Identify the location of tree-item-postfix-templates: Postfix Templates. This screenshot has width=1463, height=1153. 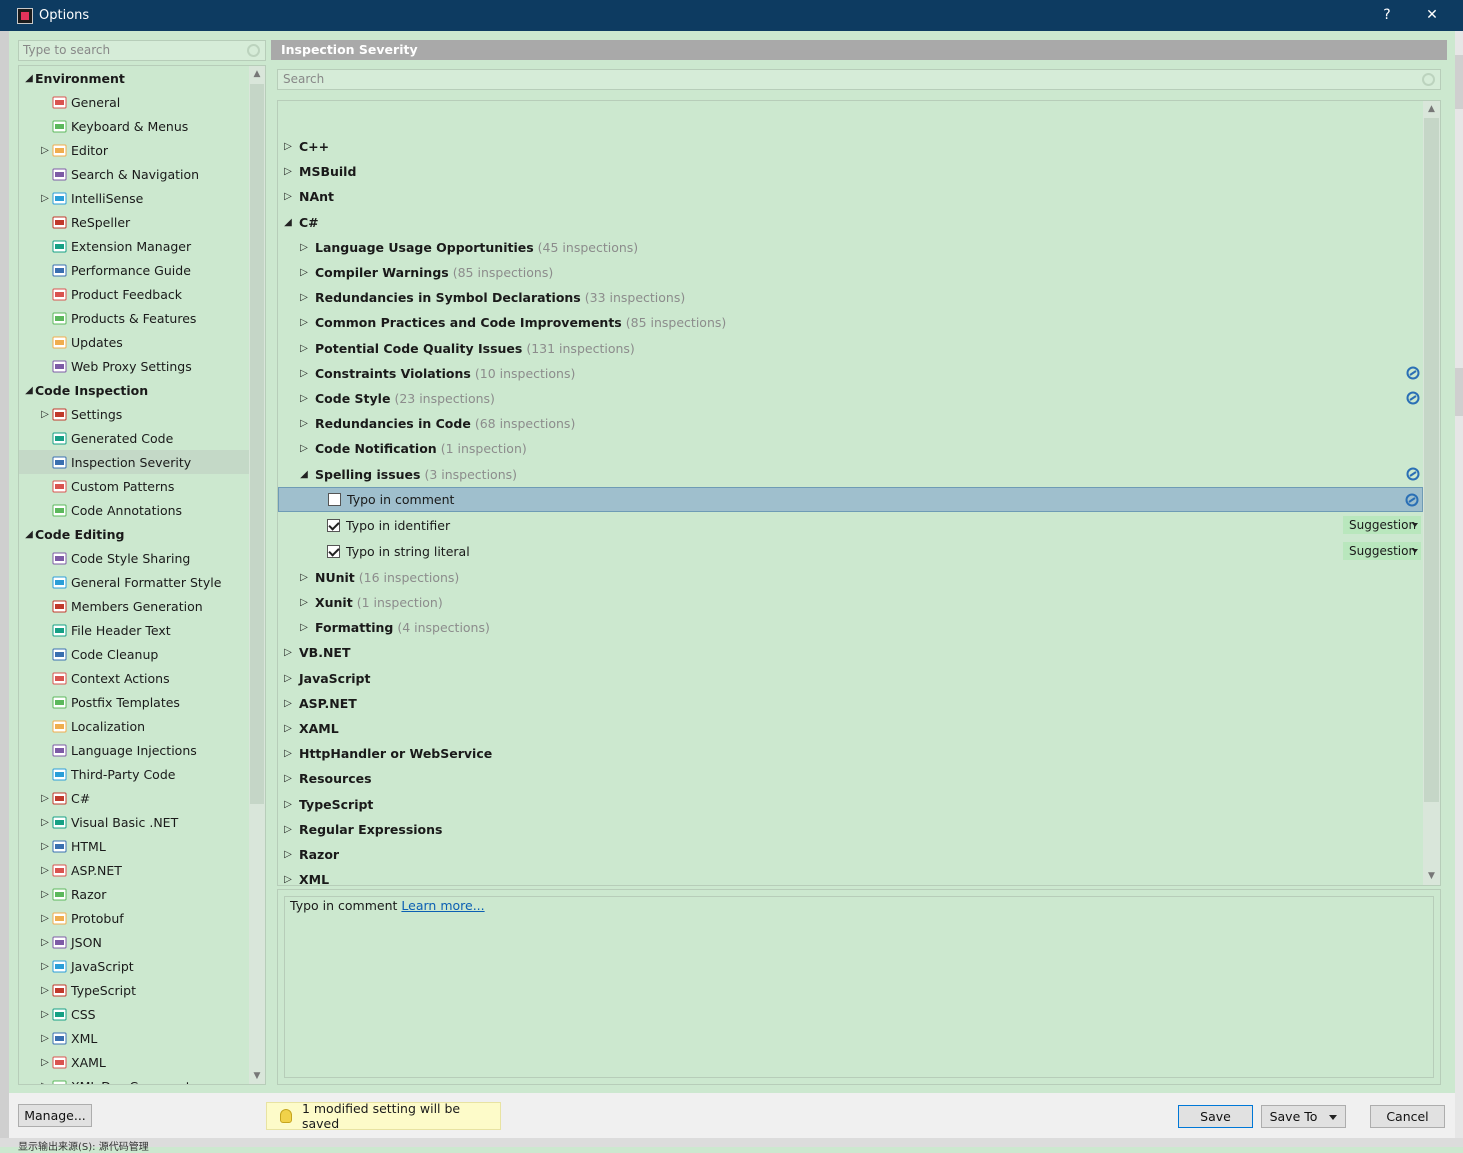
(134, 702).